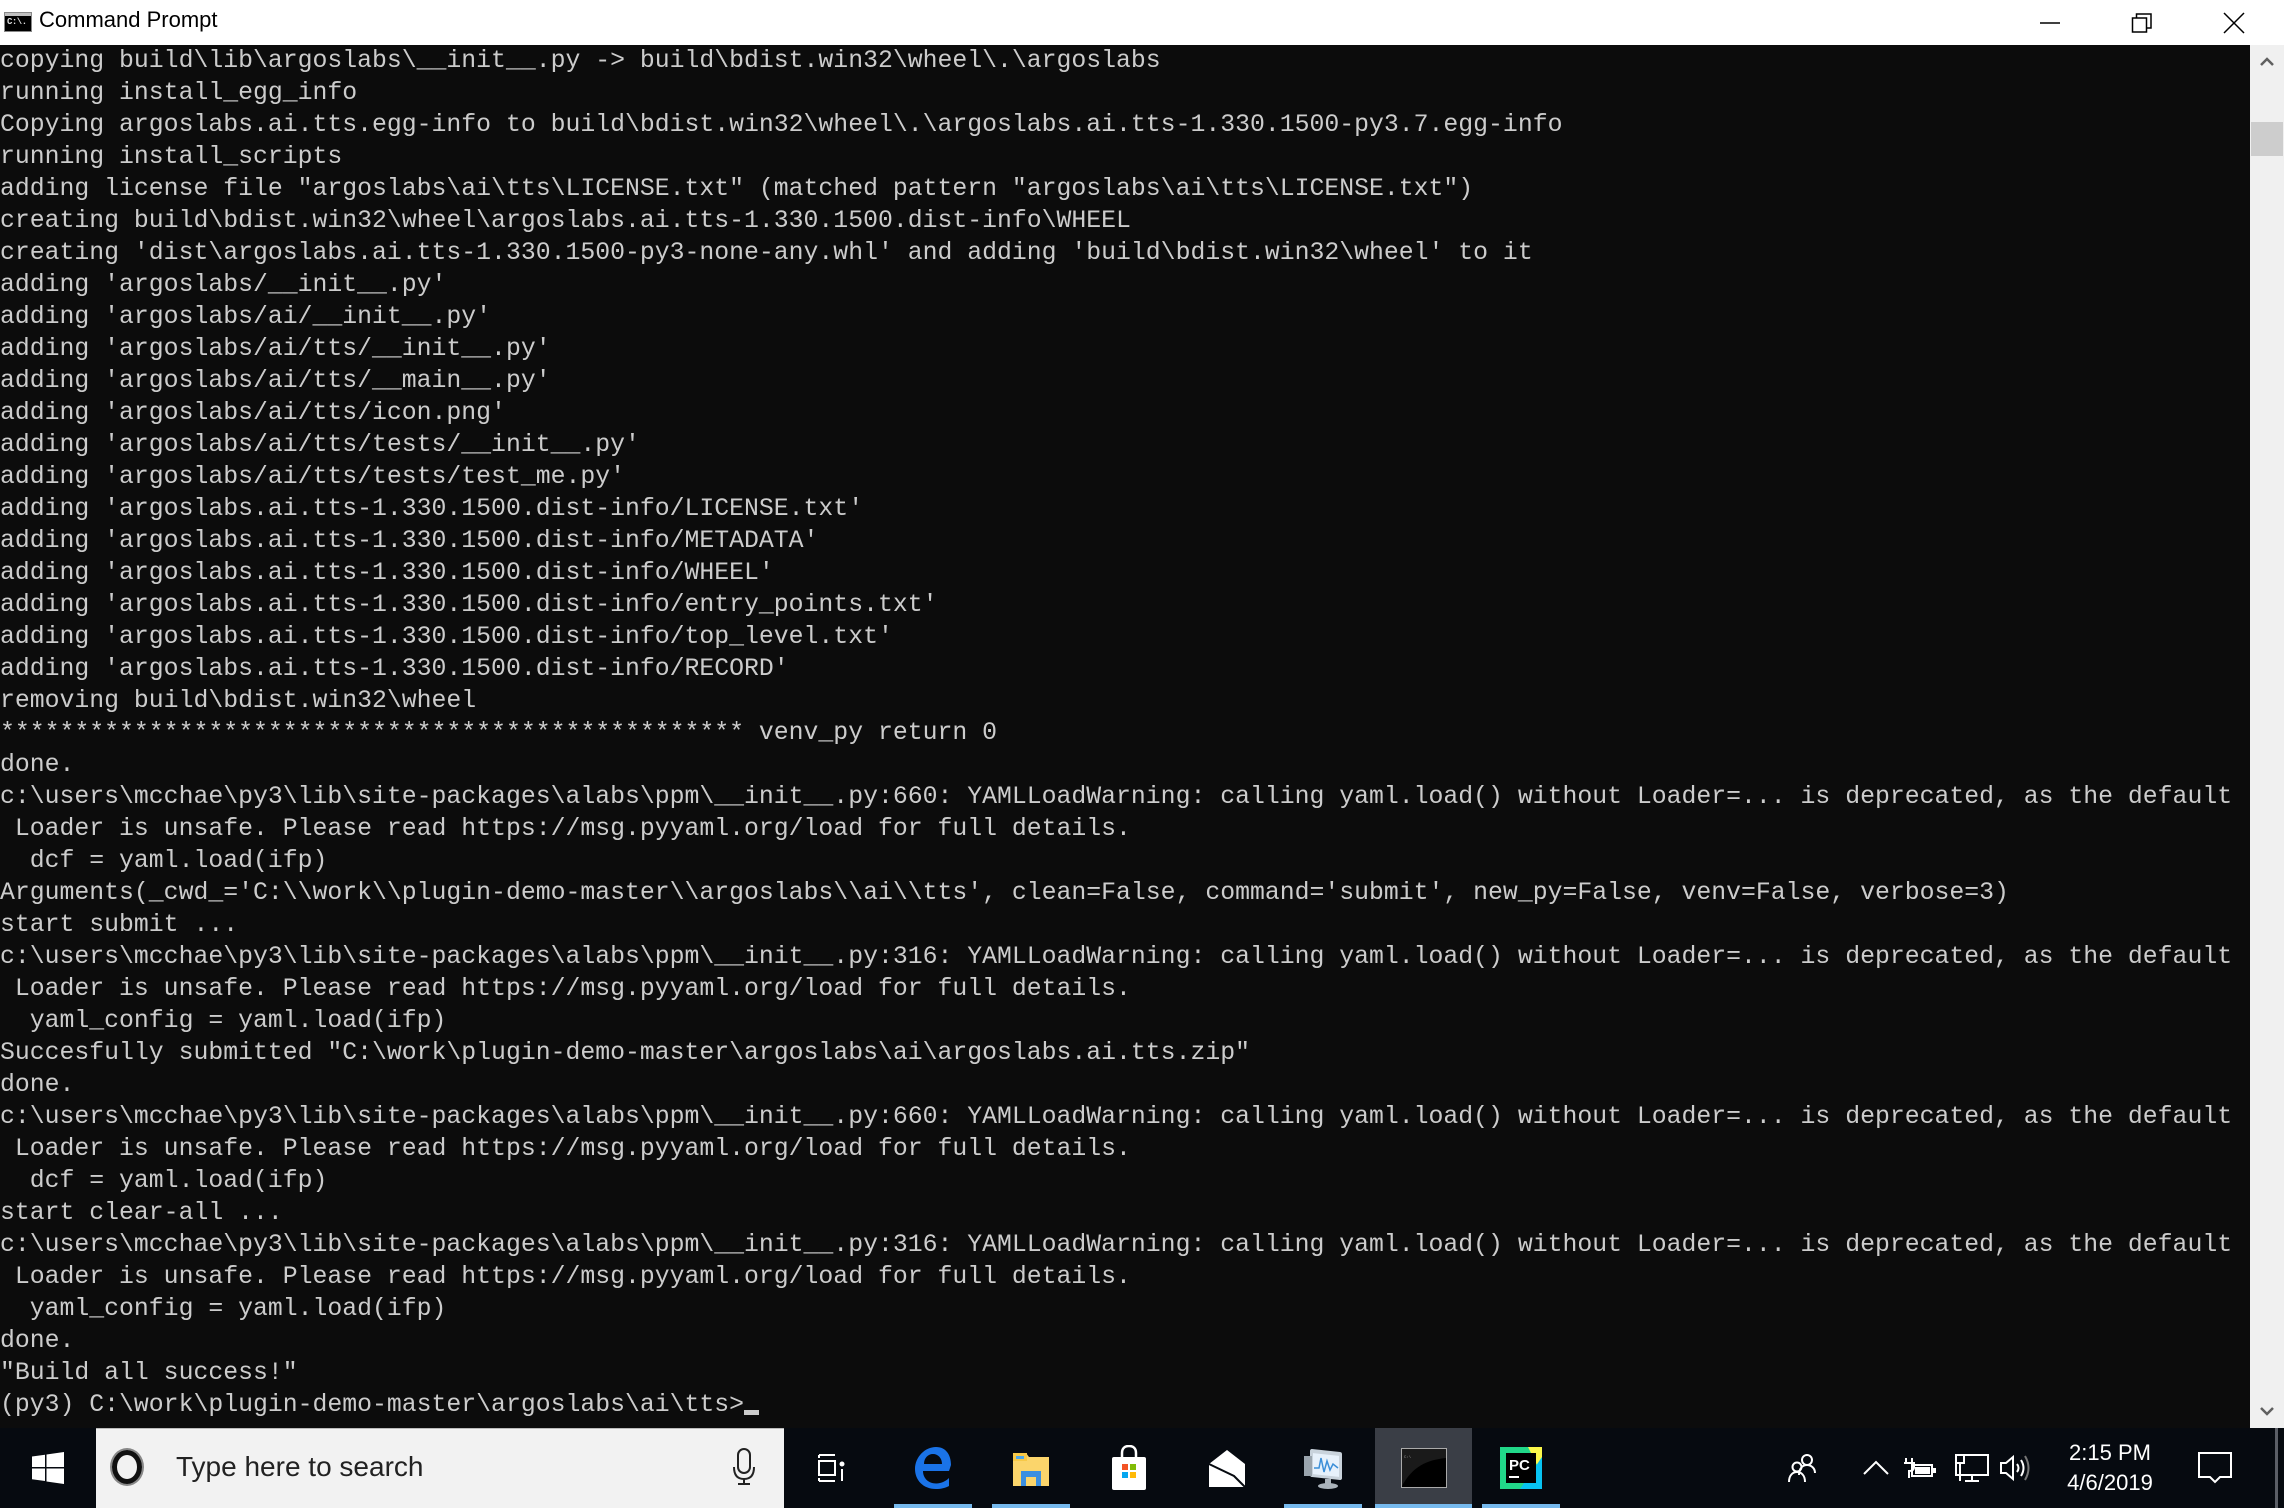 The image size is (2284, 1508). Describe the element at coordinates (2110, 1482) in the screenshot. I see `clock-date: 4/6/2019` at that location.